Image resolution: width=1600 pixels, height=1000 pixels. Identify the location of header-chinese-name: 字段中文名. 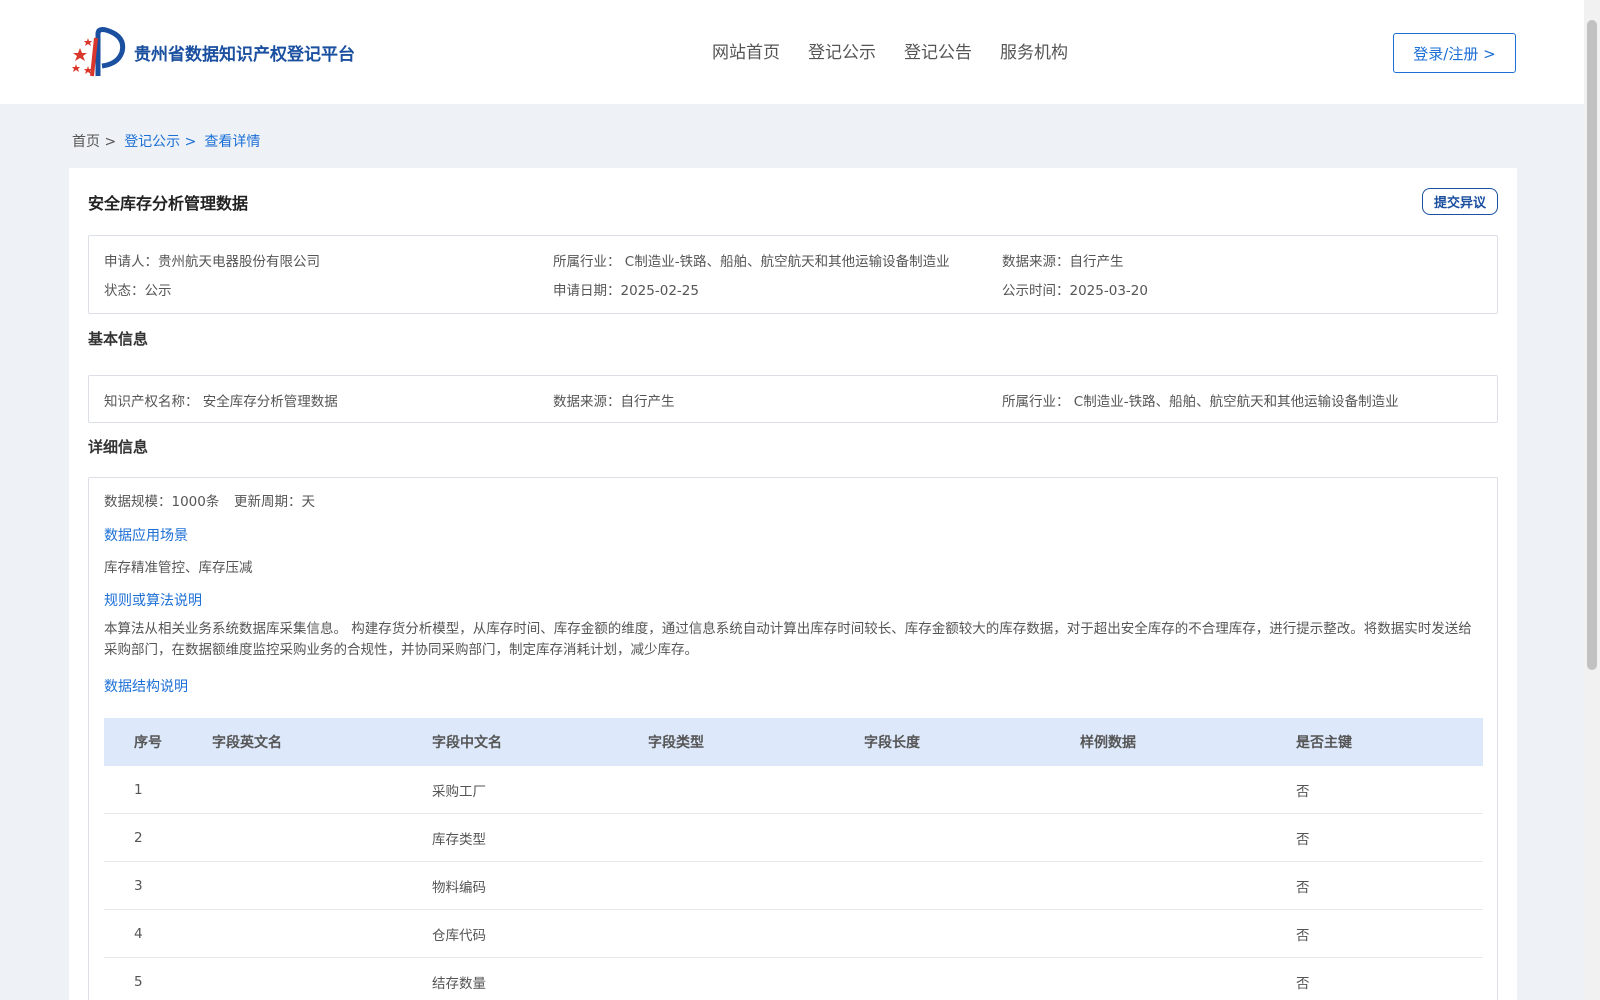
(467, 743).